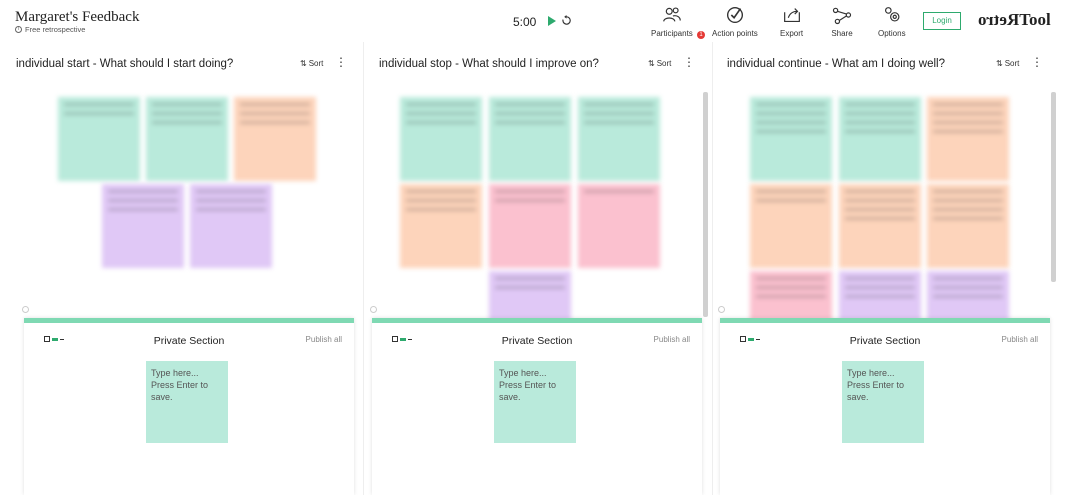  I want to click on timer-display: 5:00, so click(525, 22).